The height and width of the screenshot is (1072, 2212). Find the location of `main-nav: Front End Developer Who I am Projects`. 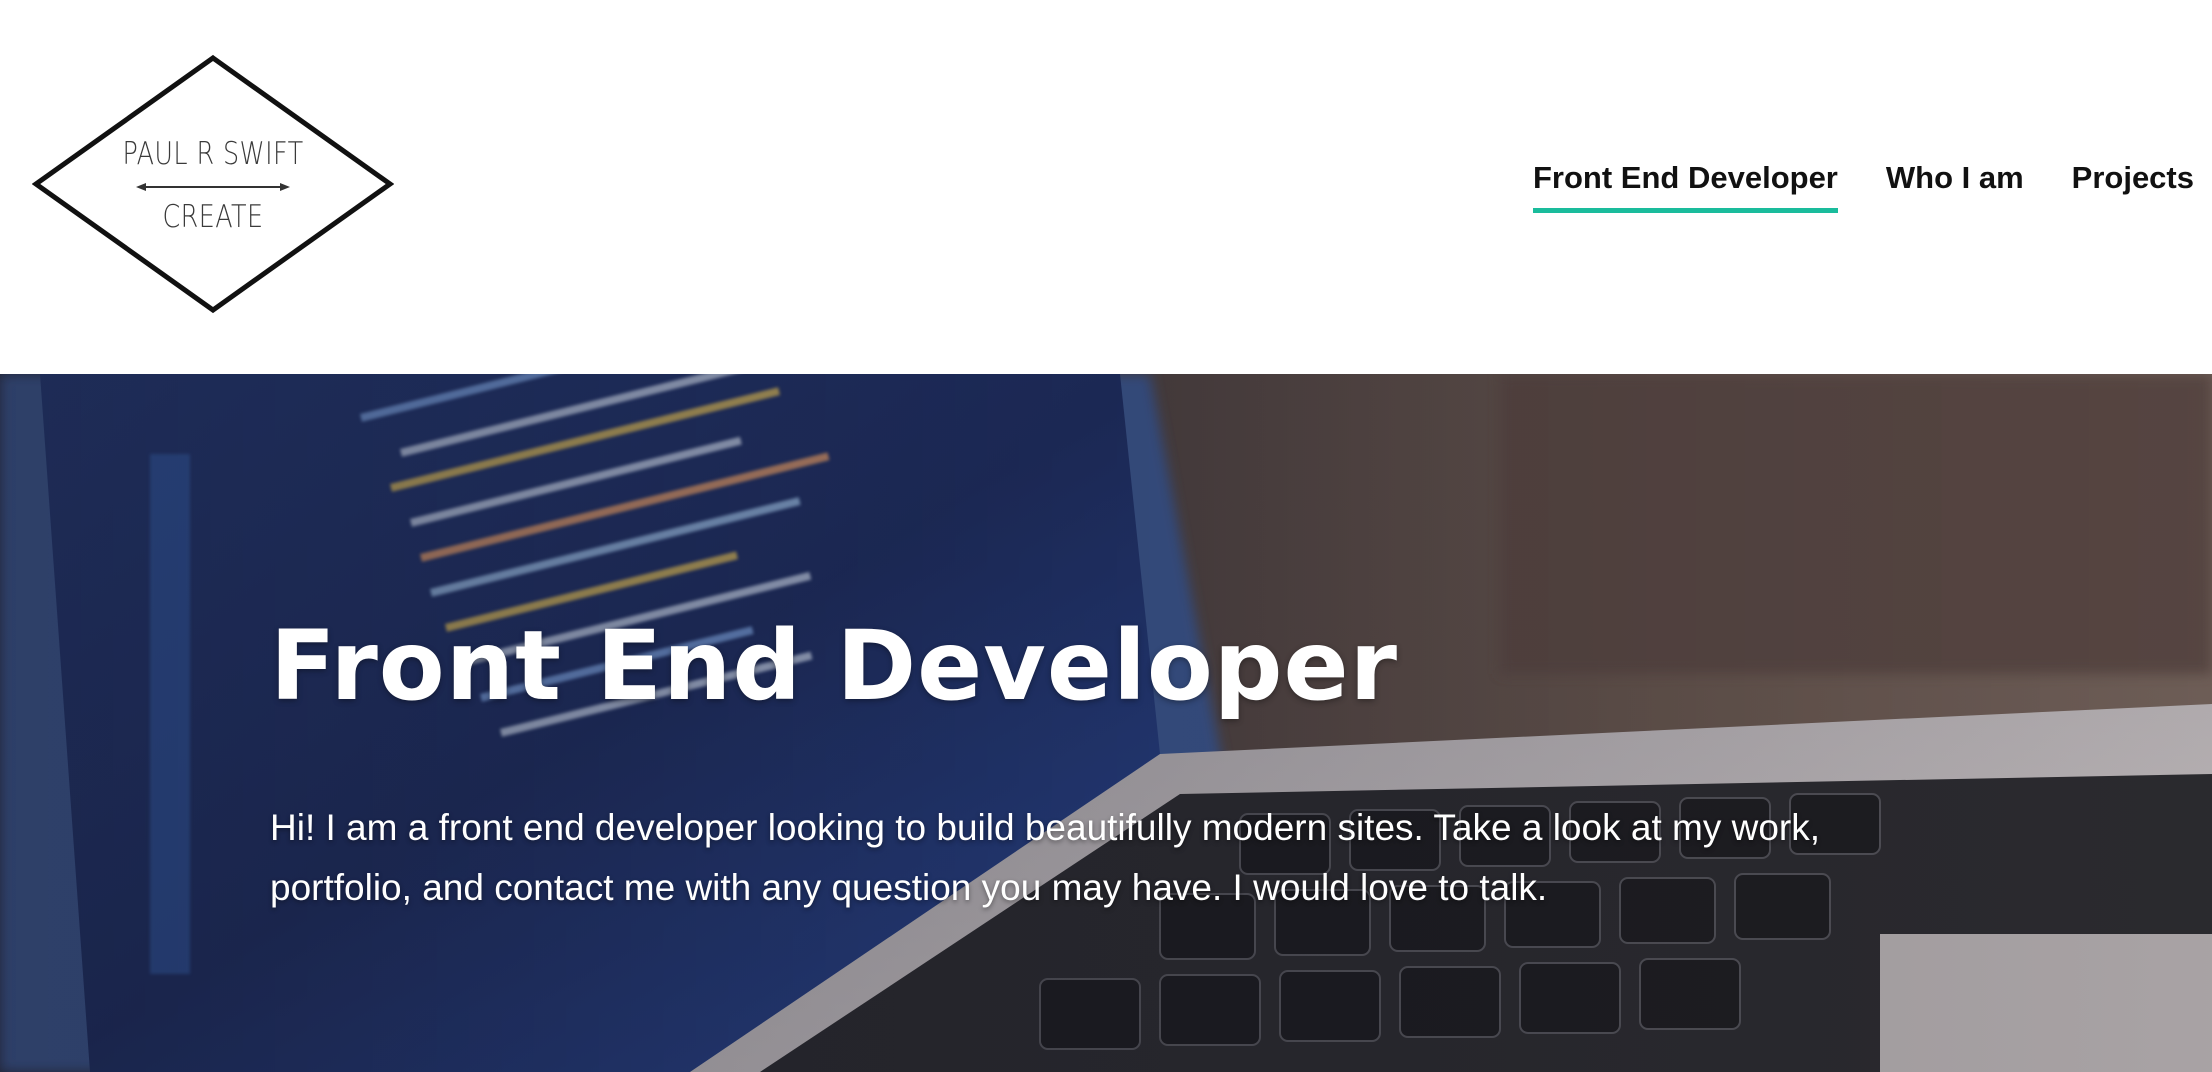

main-nav: Front End Developer Who I am Projects is located at coordinates (1839, 186).